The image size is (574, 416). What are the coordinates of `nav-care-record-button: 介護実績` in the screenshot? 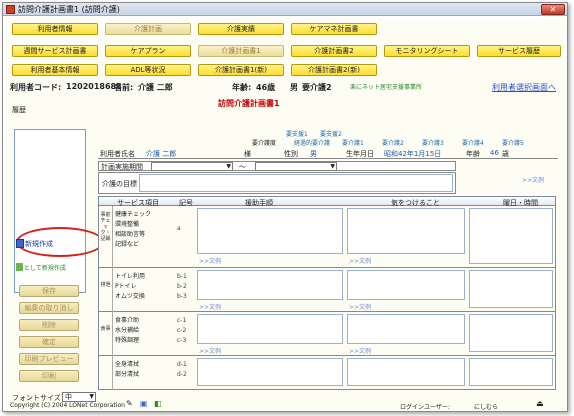 It's located at (241, 29).